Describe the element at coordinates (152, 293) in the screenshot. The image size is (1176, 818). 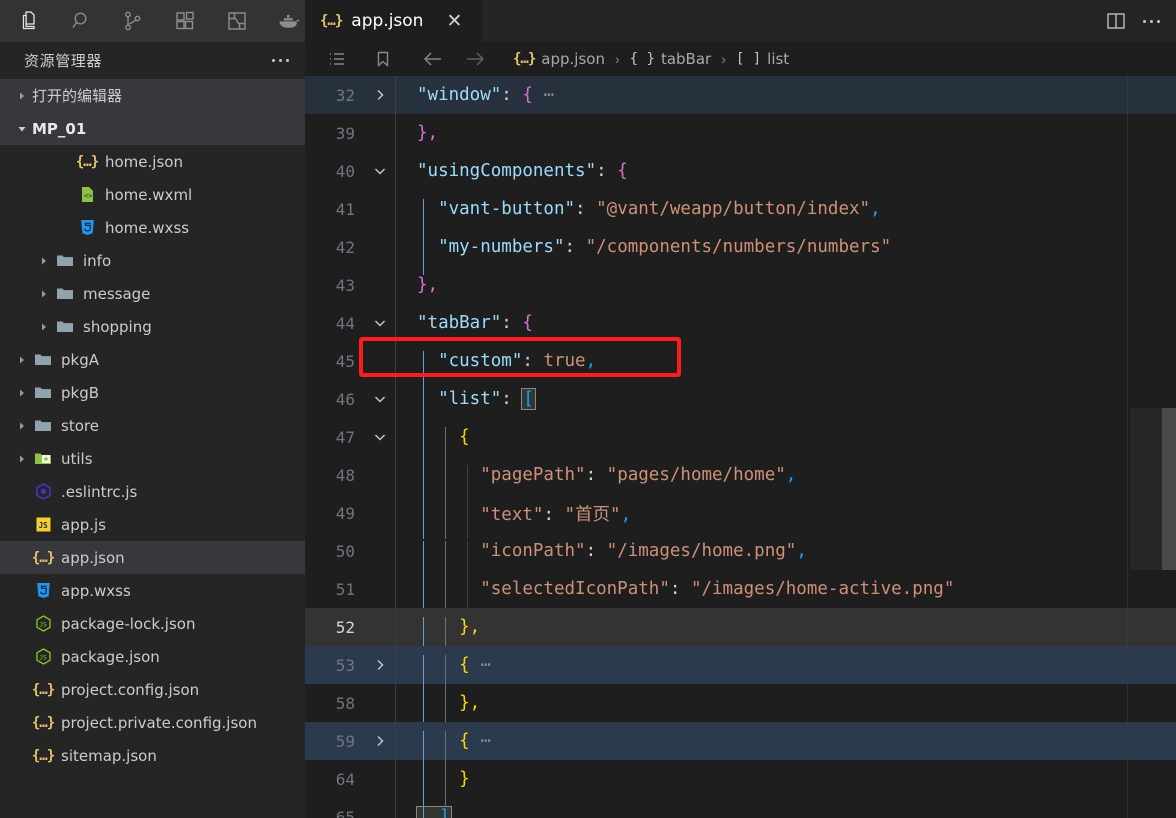
I see `file-tree-item-message: message` at that location.